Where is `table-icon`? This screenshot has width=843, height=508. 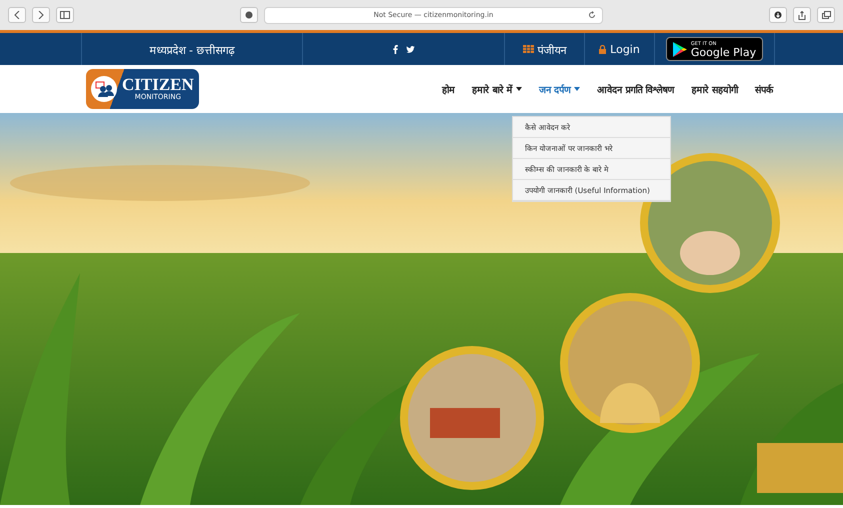
table-icon is located at coordinates (528, 49).